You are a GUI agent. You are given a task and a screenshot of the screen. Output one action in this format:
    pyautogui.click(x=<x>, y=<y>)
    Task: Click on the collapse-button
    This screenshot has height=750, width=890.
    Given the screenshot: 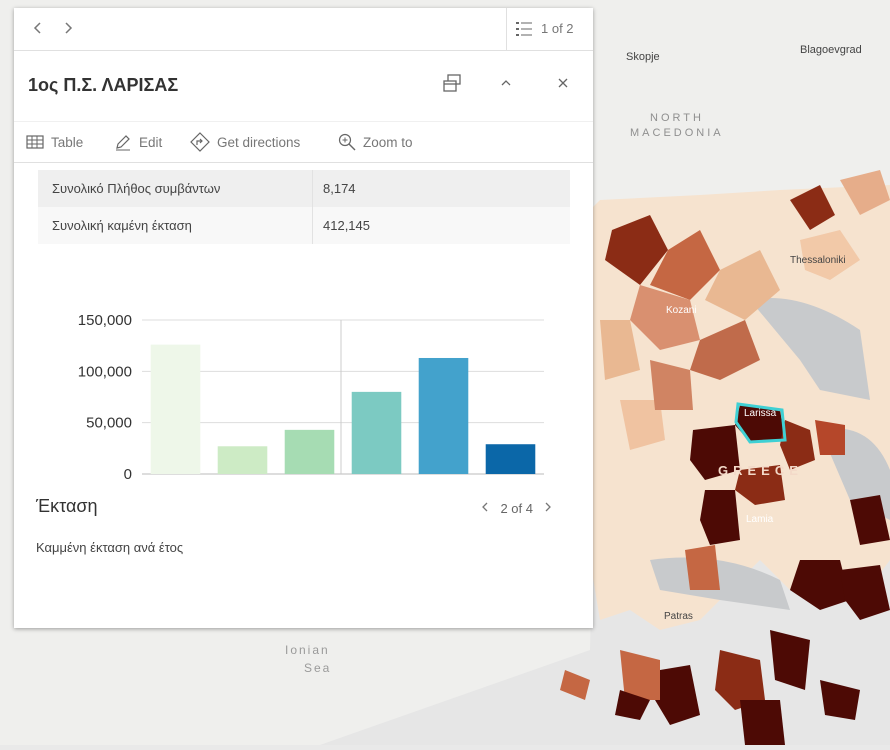 What is the action you would take?
    pyautogui.click(x=506, y=85)
    